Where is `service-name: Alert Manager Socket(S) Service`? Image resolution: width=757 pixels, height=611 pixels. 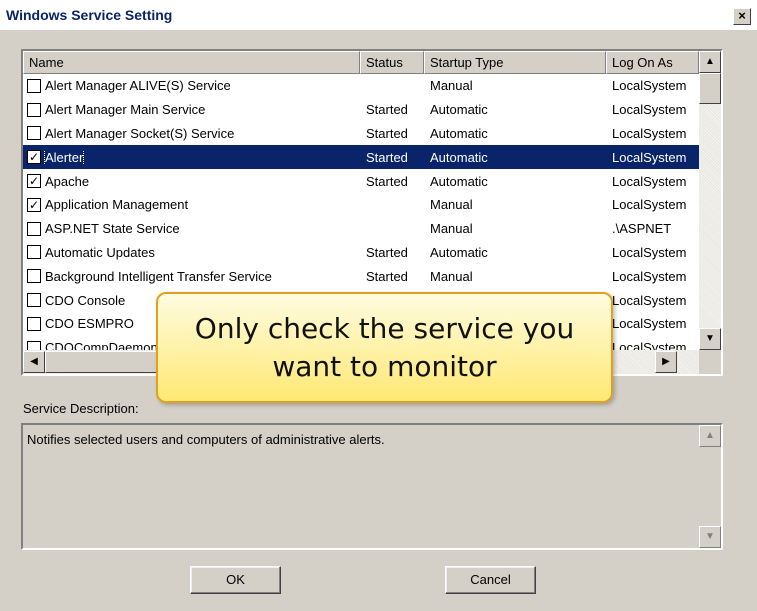 service-name: Alert Manager Socket(S) Service is located at coordinates (140, 133).